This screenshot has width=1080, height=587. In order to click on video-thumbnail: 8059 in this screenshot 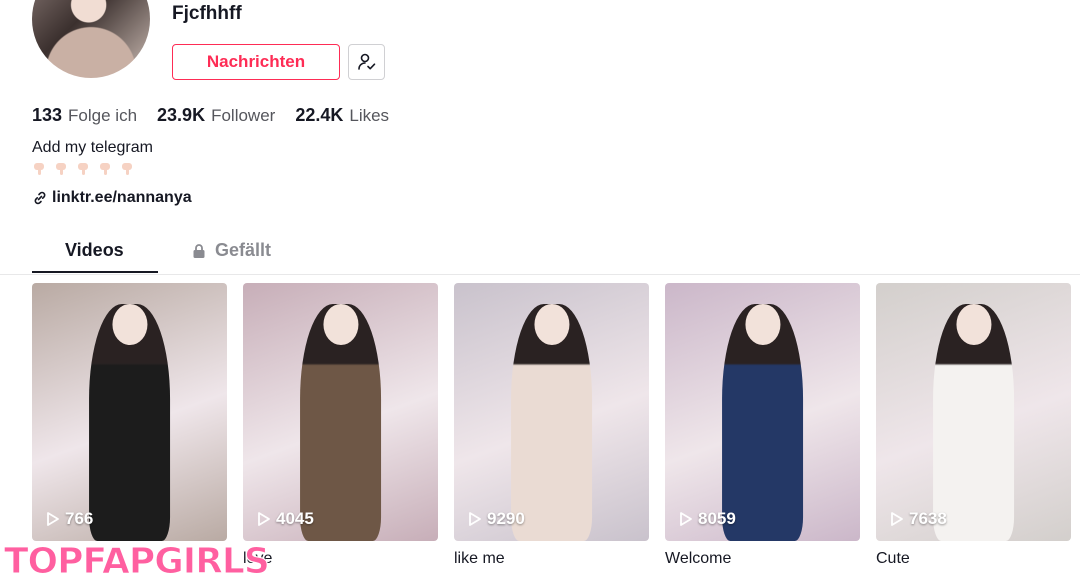, I will do `click(762, 412)`.